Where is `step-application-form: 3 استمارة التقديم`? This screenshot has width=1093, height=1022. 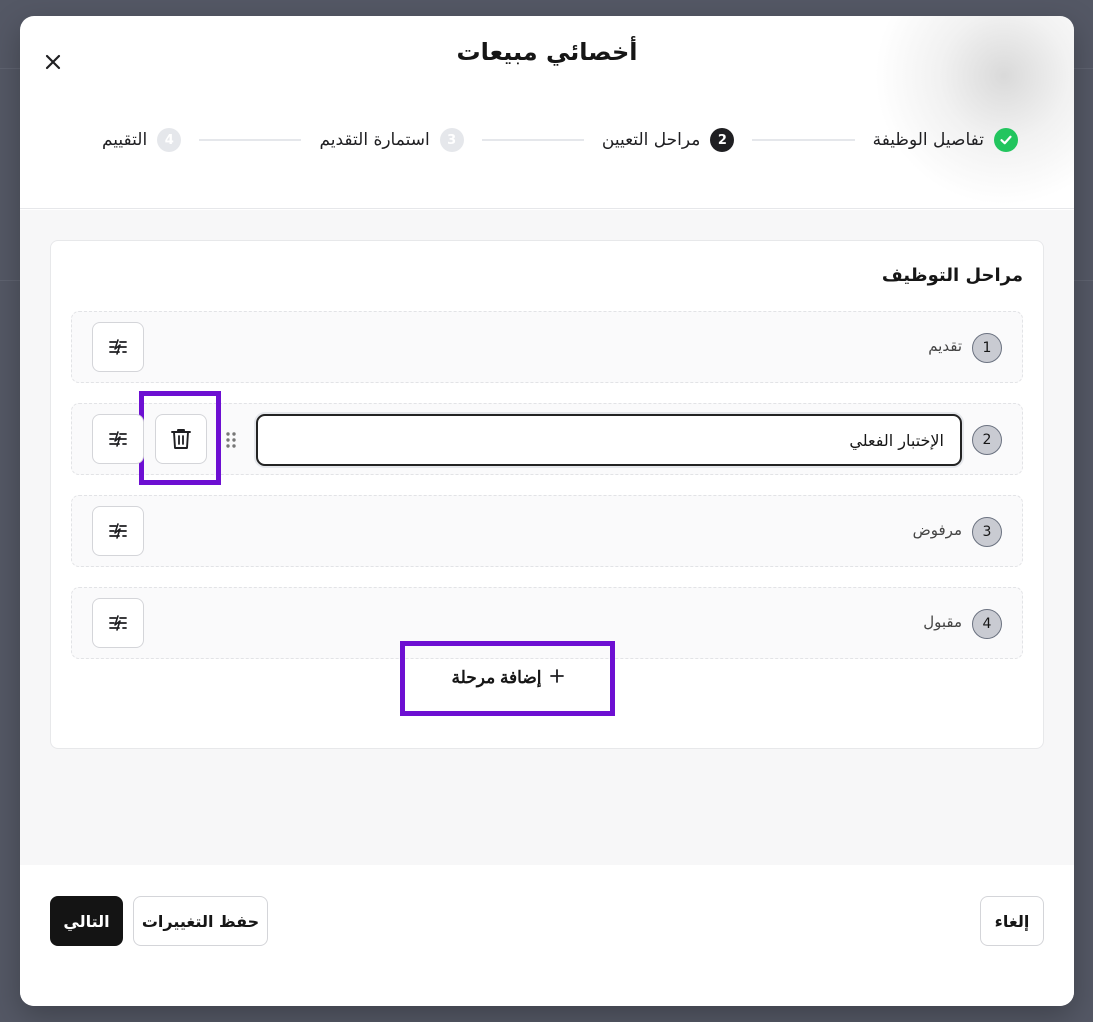
step-application-form: 3 استمارة التقديم is located at coordinates (391, 140).